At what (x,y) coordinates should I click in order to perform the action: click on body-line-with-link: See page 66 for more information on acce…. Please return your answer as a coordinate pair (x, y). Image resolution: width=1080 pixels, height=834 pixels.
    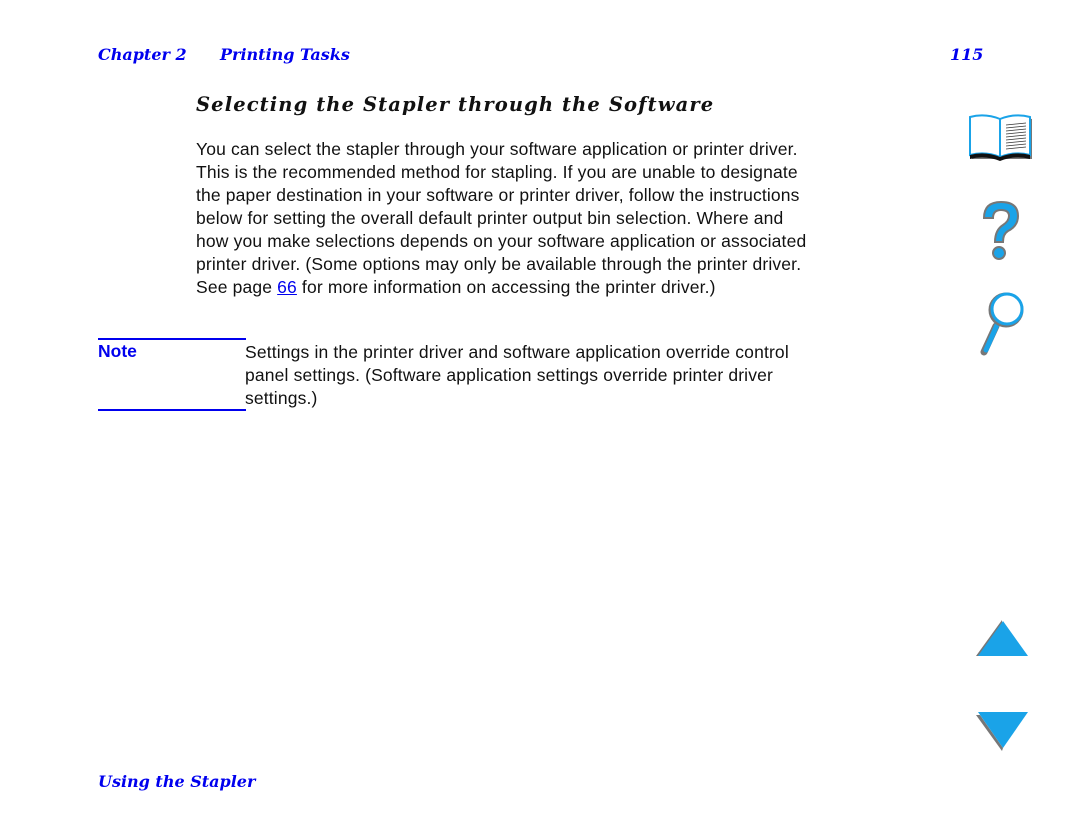
    Looking at the image, I should click on (566, 287).